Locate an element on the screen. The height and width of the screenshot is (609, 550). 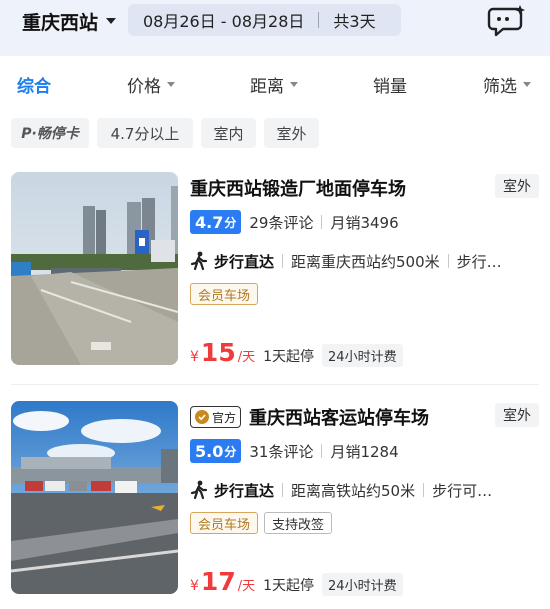
verified-check-icon is located at coordinates (202, 417).